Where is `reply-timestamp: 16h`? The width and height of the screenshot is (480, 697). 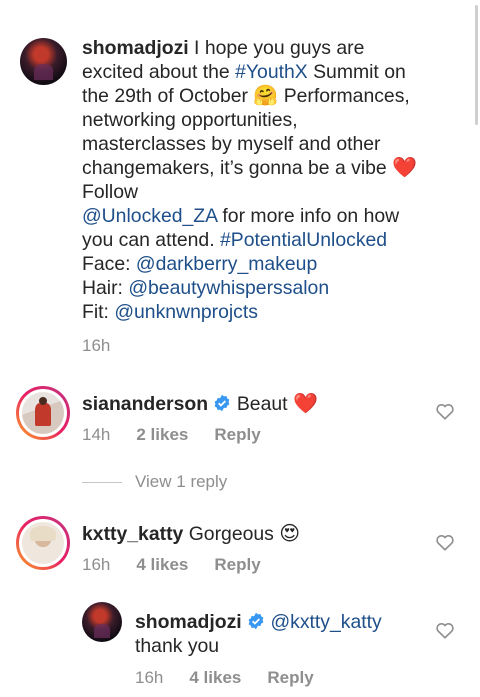
reply-timestamp: 16h is located at coordinates (149, 677).